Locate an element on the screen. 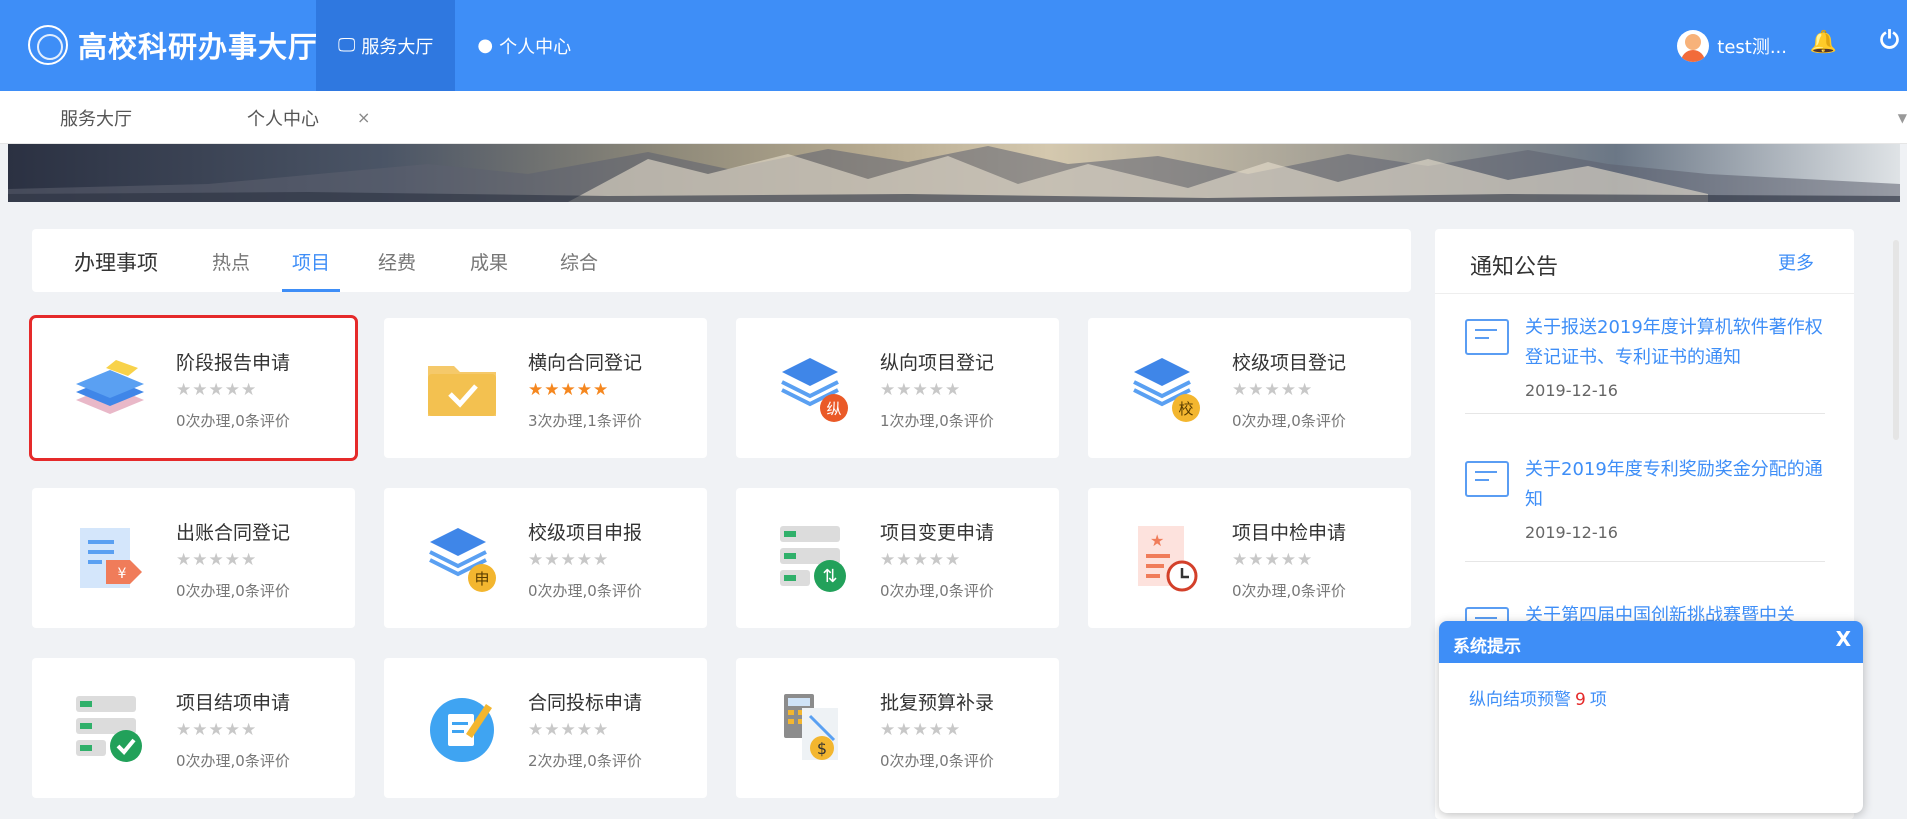 This screenshot has height=819, width=1907. page-tabs-bar: 服务大厅 个人中心 × ▼ is located at coordinates (953, 117).